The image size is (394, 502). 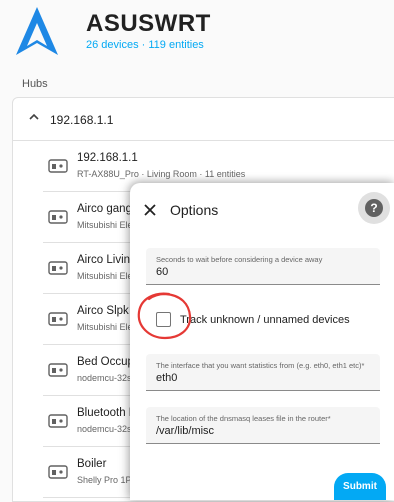 I want to click on help-button: ?, so click(x=374, y=208).